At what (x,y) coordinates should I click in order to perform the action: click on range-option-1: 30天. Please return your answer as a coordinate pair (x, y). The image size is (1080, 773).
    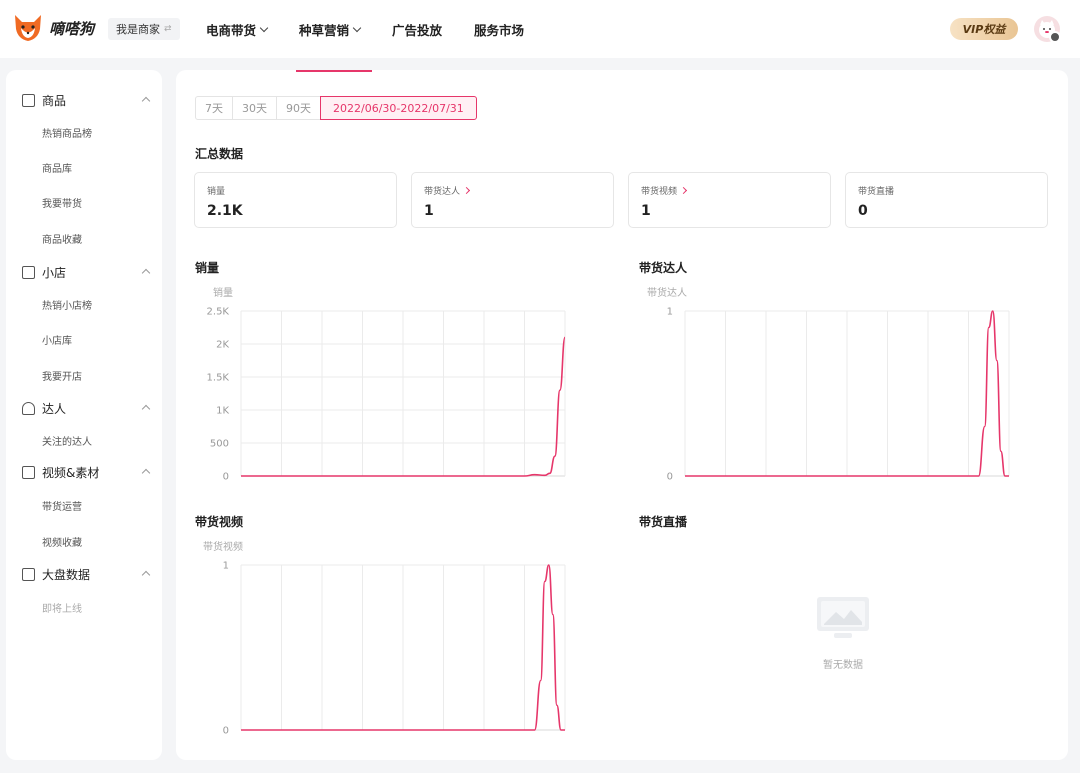
    Looking at the image, I should click on (254, 108).